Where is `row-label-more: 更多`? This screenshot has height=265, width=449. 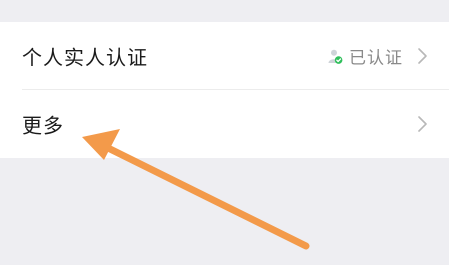 row-label-more: 更多 is located at coordinates (43, 125).